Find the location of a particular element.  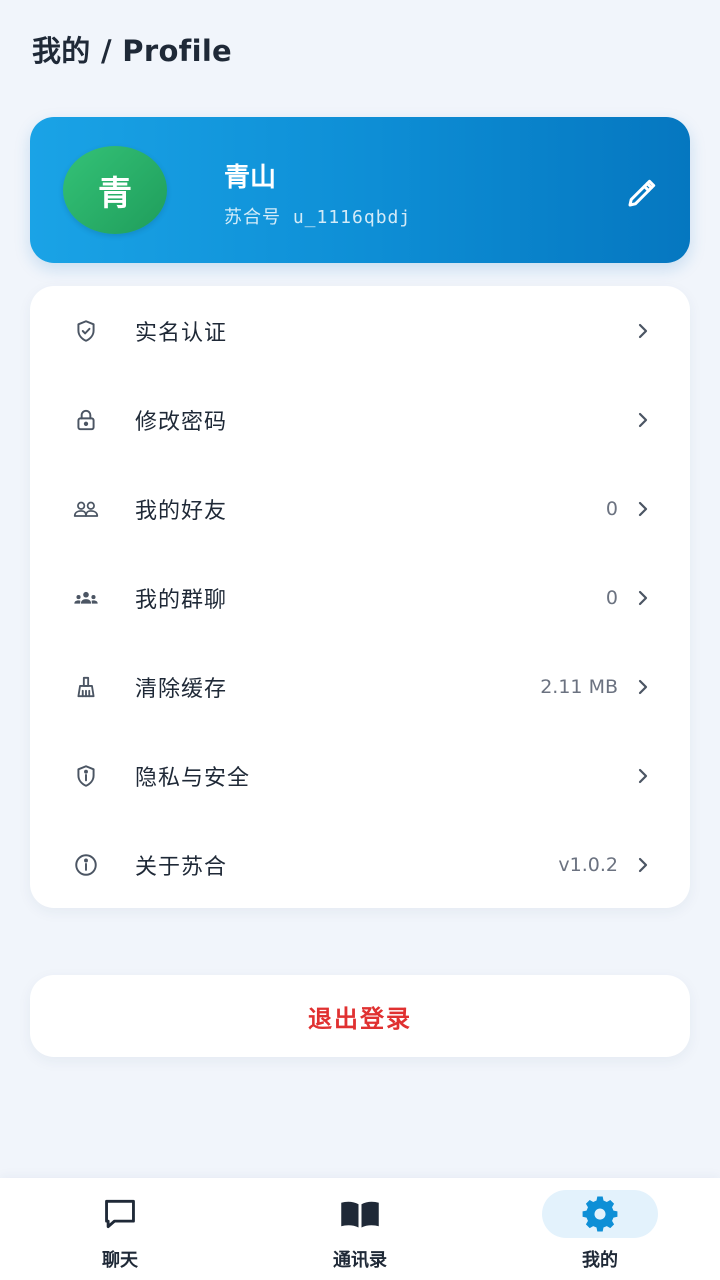

profile-name: 青山 is located at coordinates (250, 178).